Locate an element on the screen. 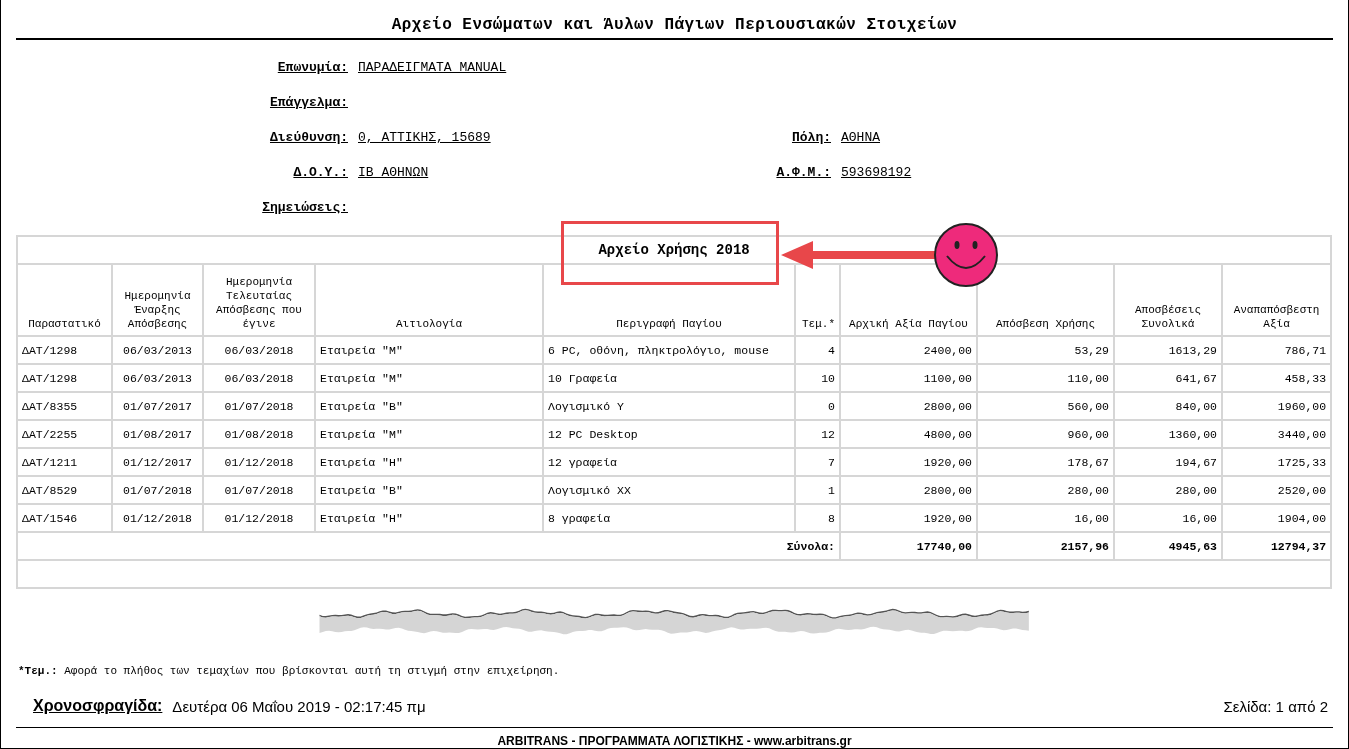 The image size is (1349, 749). field-label: Επάγγελμα: is located at coordinates (308, 102).